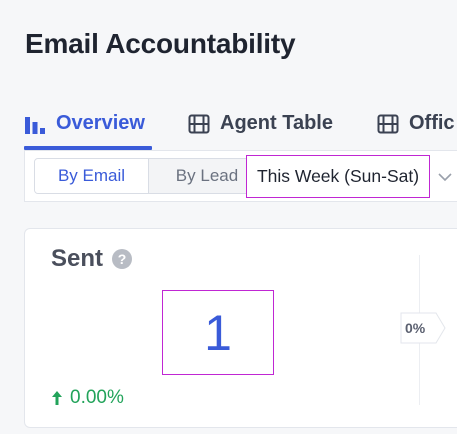  What do you see at coordinates (160, 43) in the screenshot?
I see `page-title: Email Accountability` at bounding box center [160, 43].